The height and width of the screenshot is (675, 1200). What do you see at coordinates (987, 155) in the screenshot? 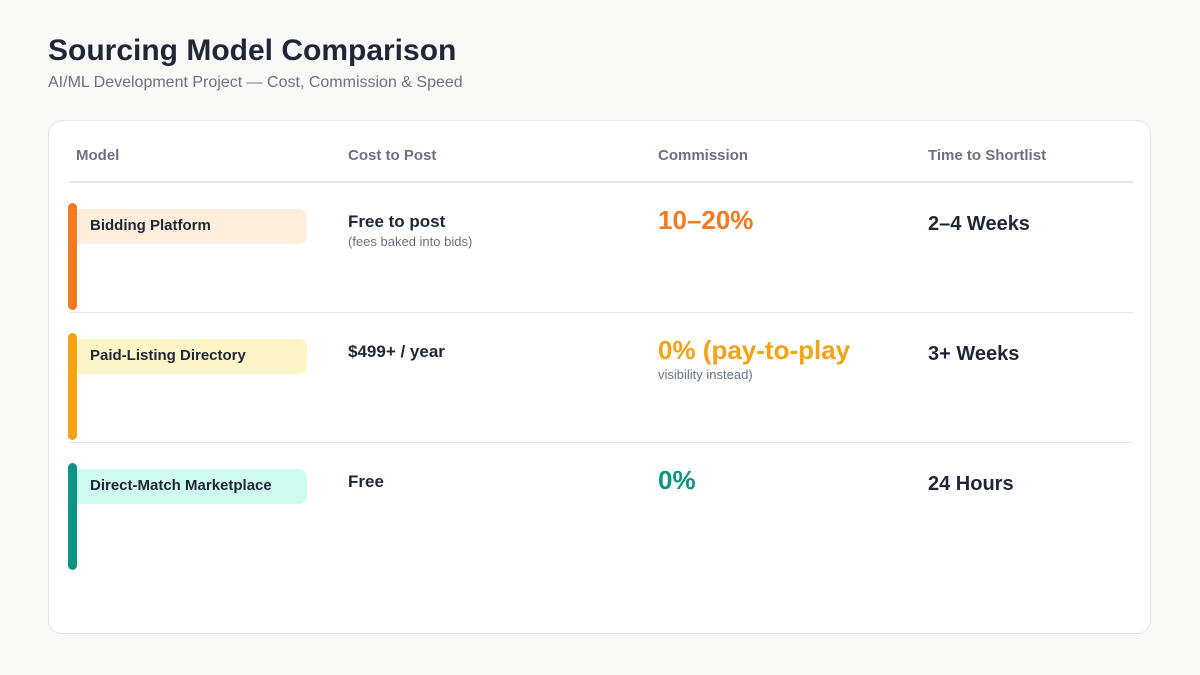
I see `column-header-time: Time to Shortlist` at bounding box center [987, 155].